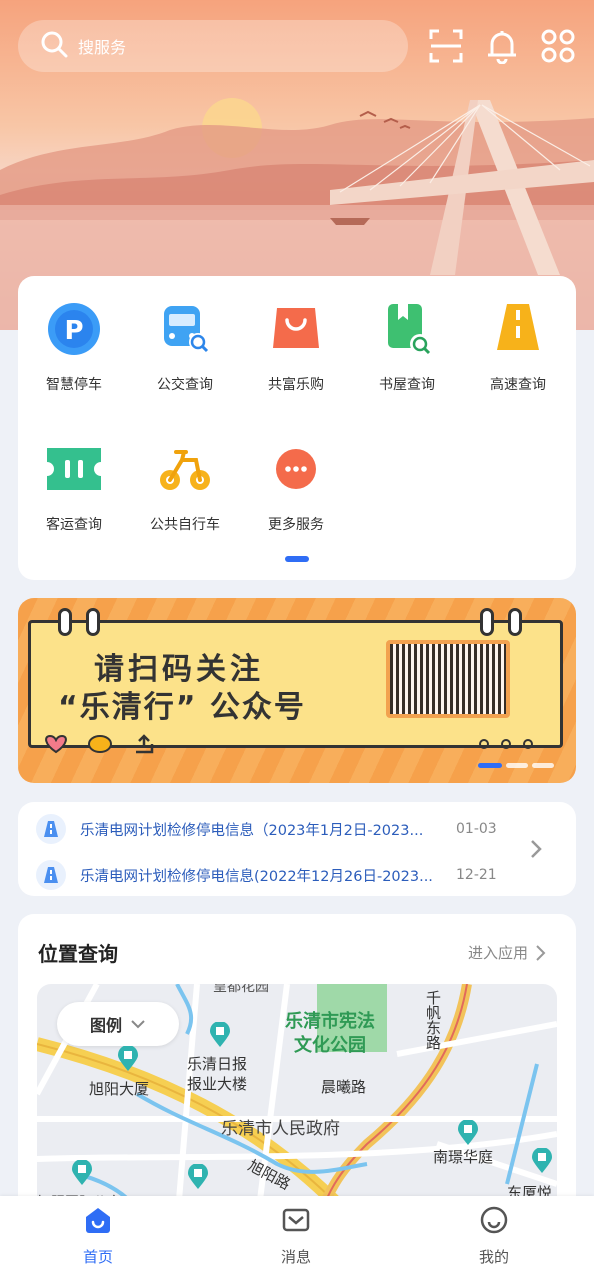  I want to click on legend-button: 图例, so click(118, 1024).